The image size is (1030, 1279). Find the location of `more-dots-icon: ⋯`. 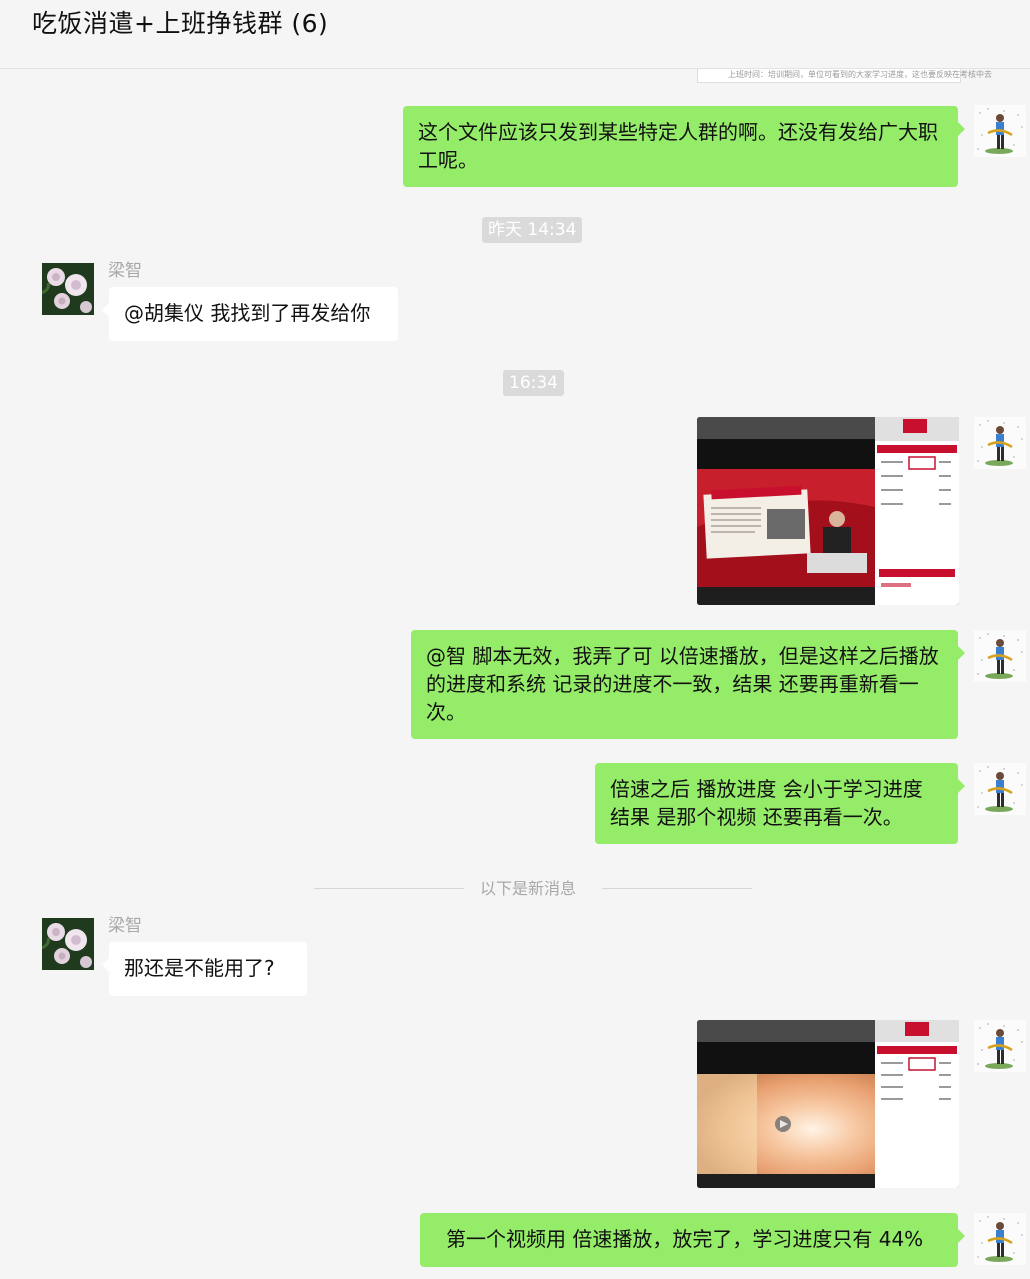

more-dots-icon: ⋯ is located at coordinates (994, 3).